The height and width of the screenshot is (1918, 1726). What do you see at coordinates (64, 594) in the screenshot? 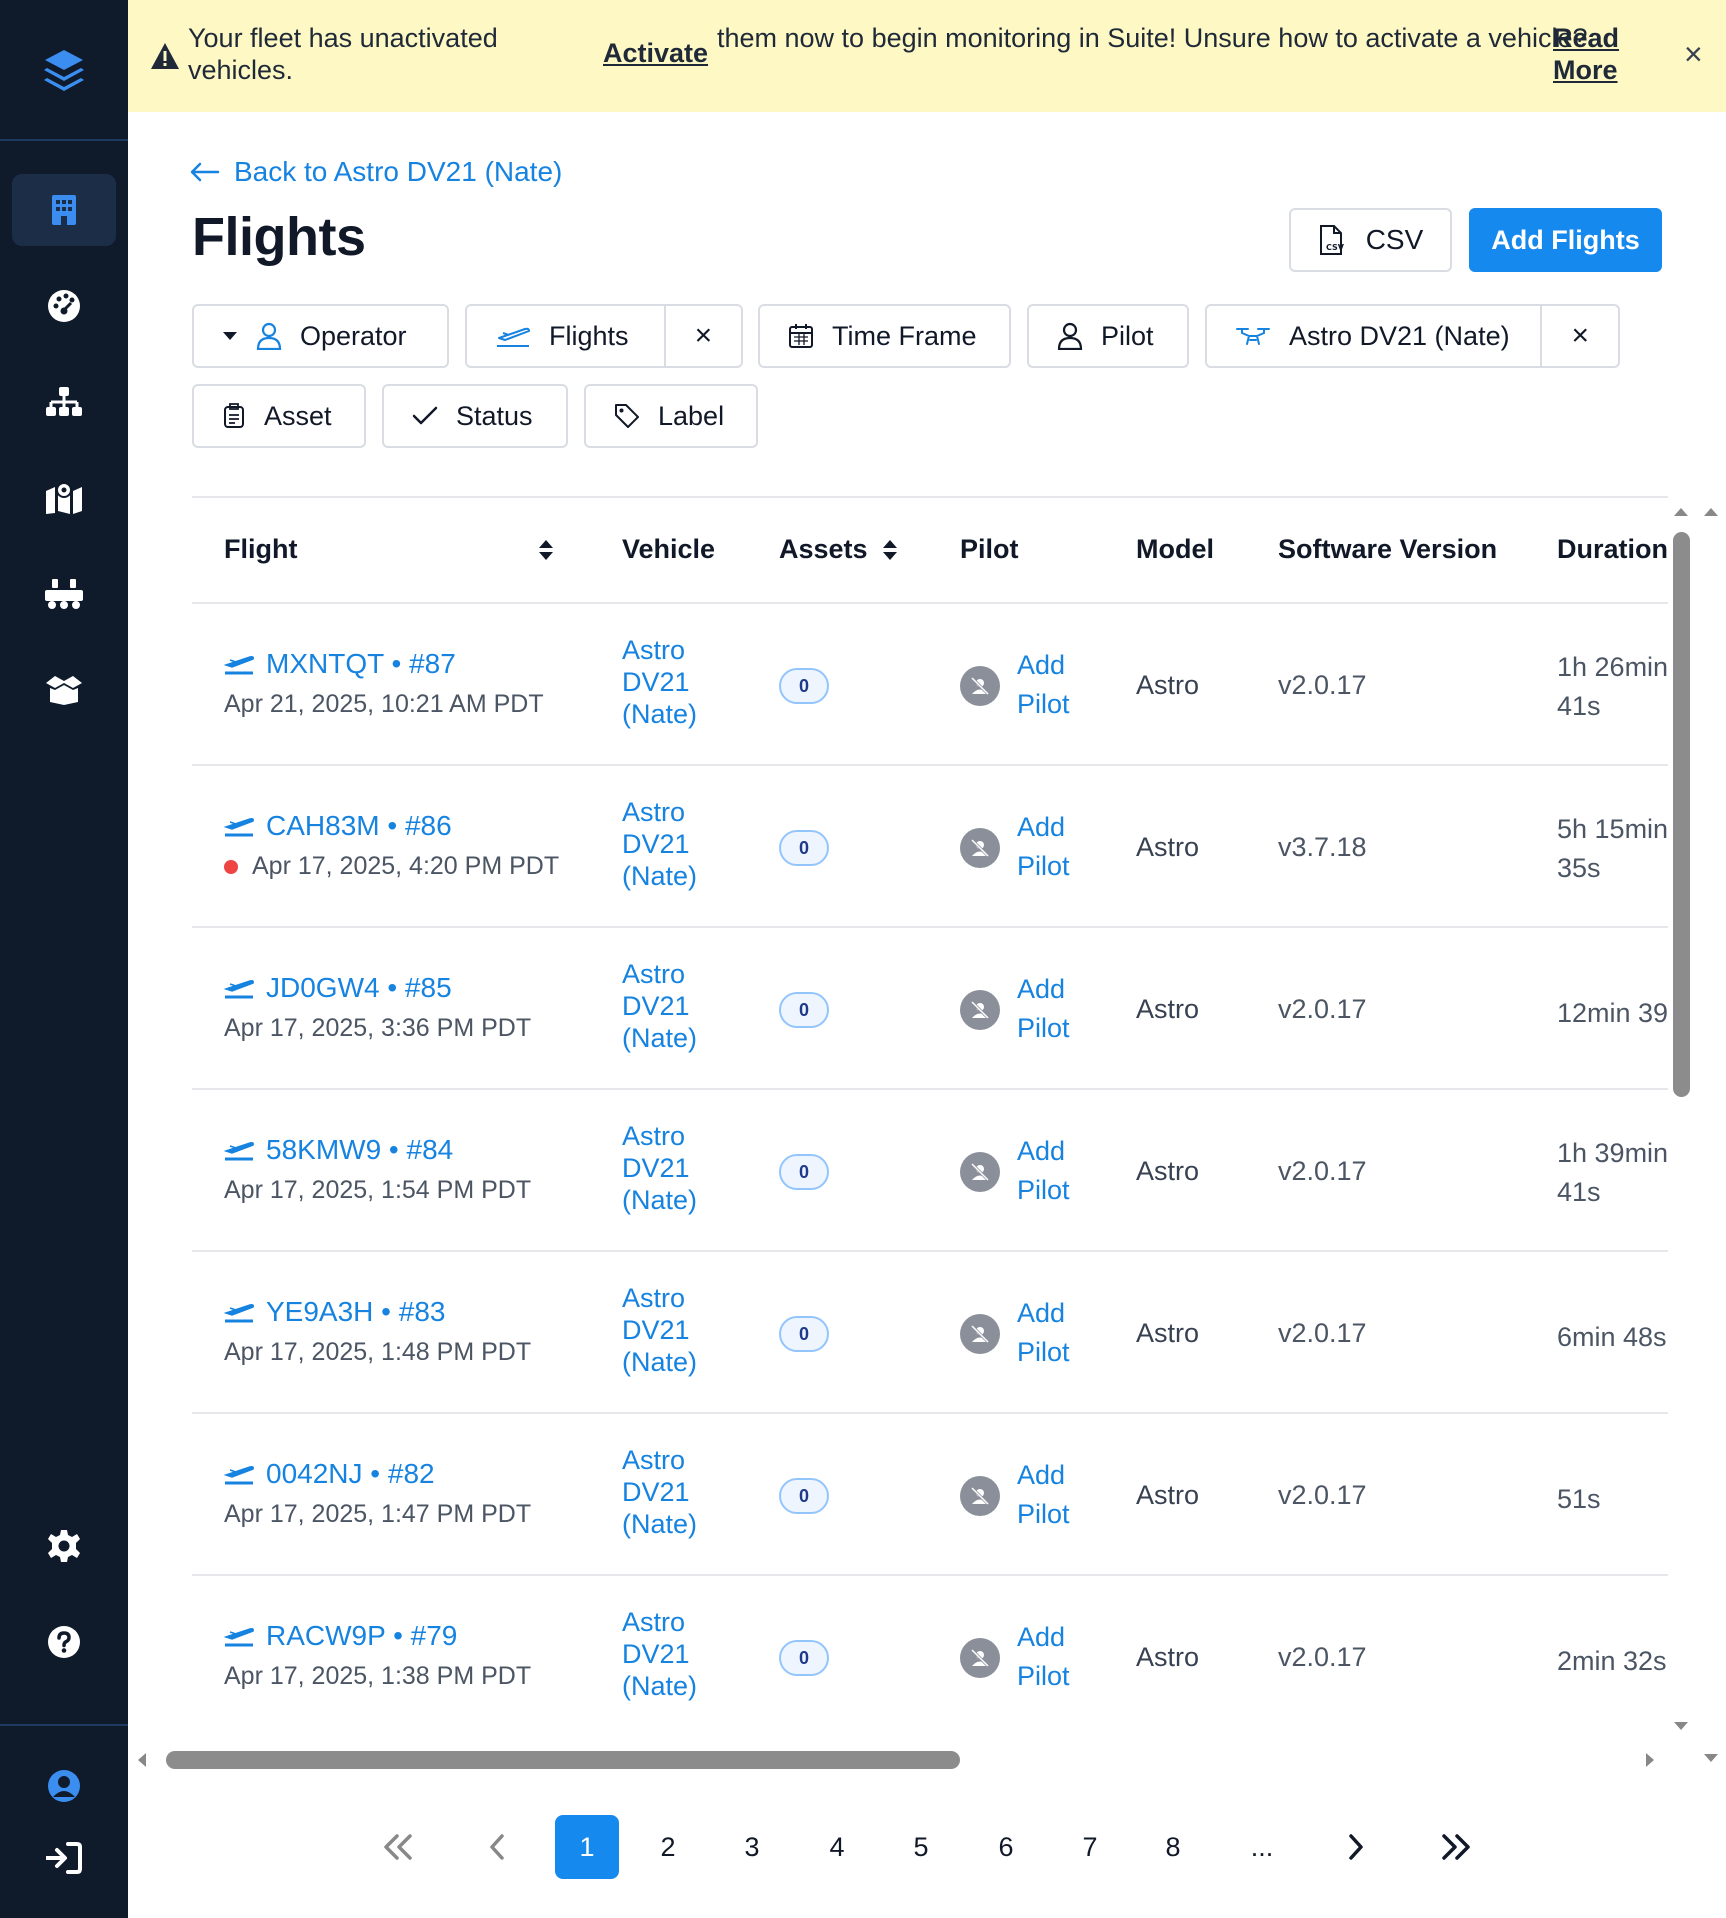
I see `sidebar-item-fleet` at bounding box center [64, 594].